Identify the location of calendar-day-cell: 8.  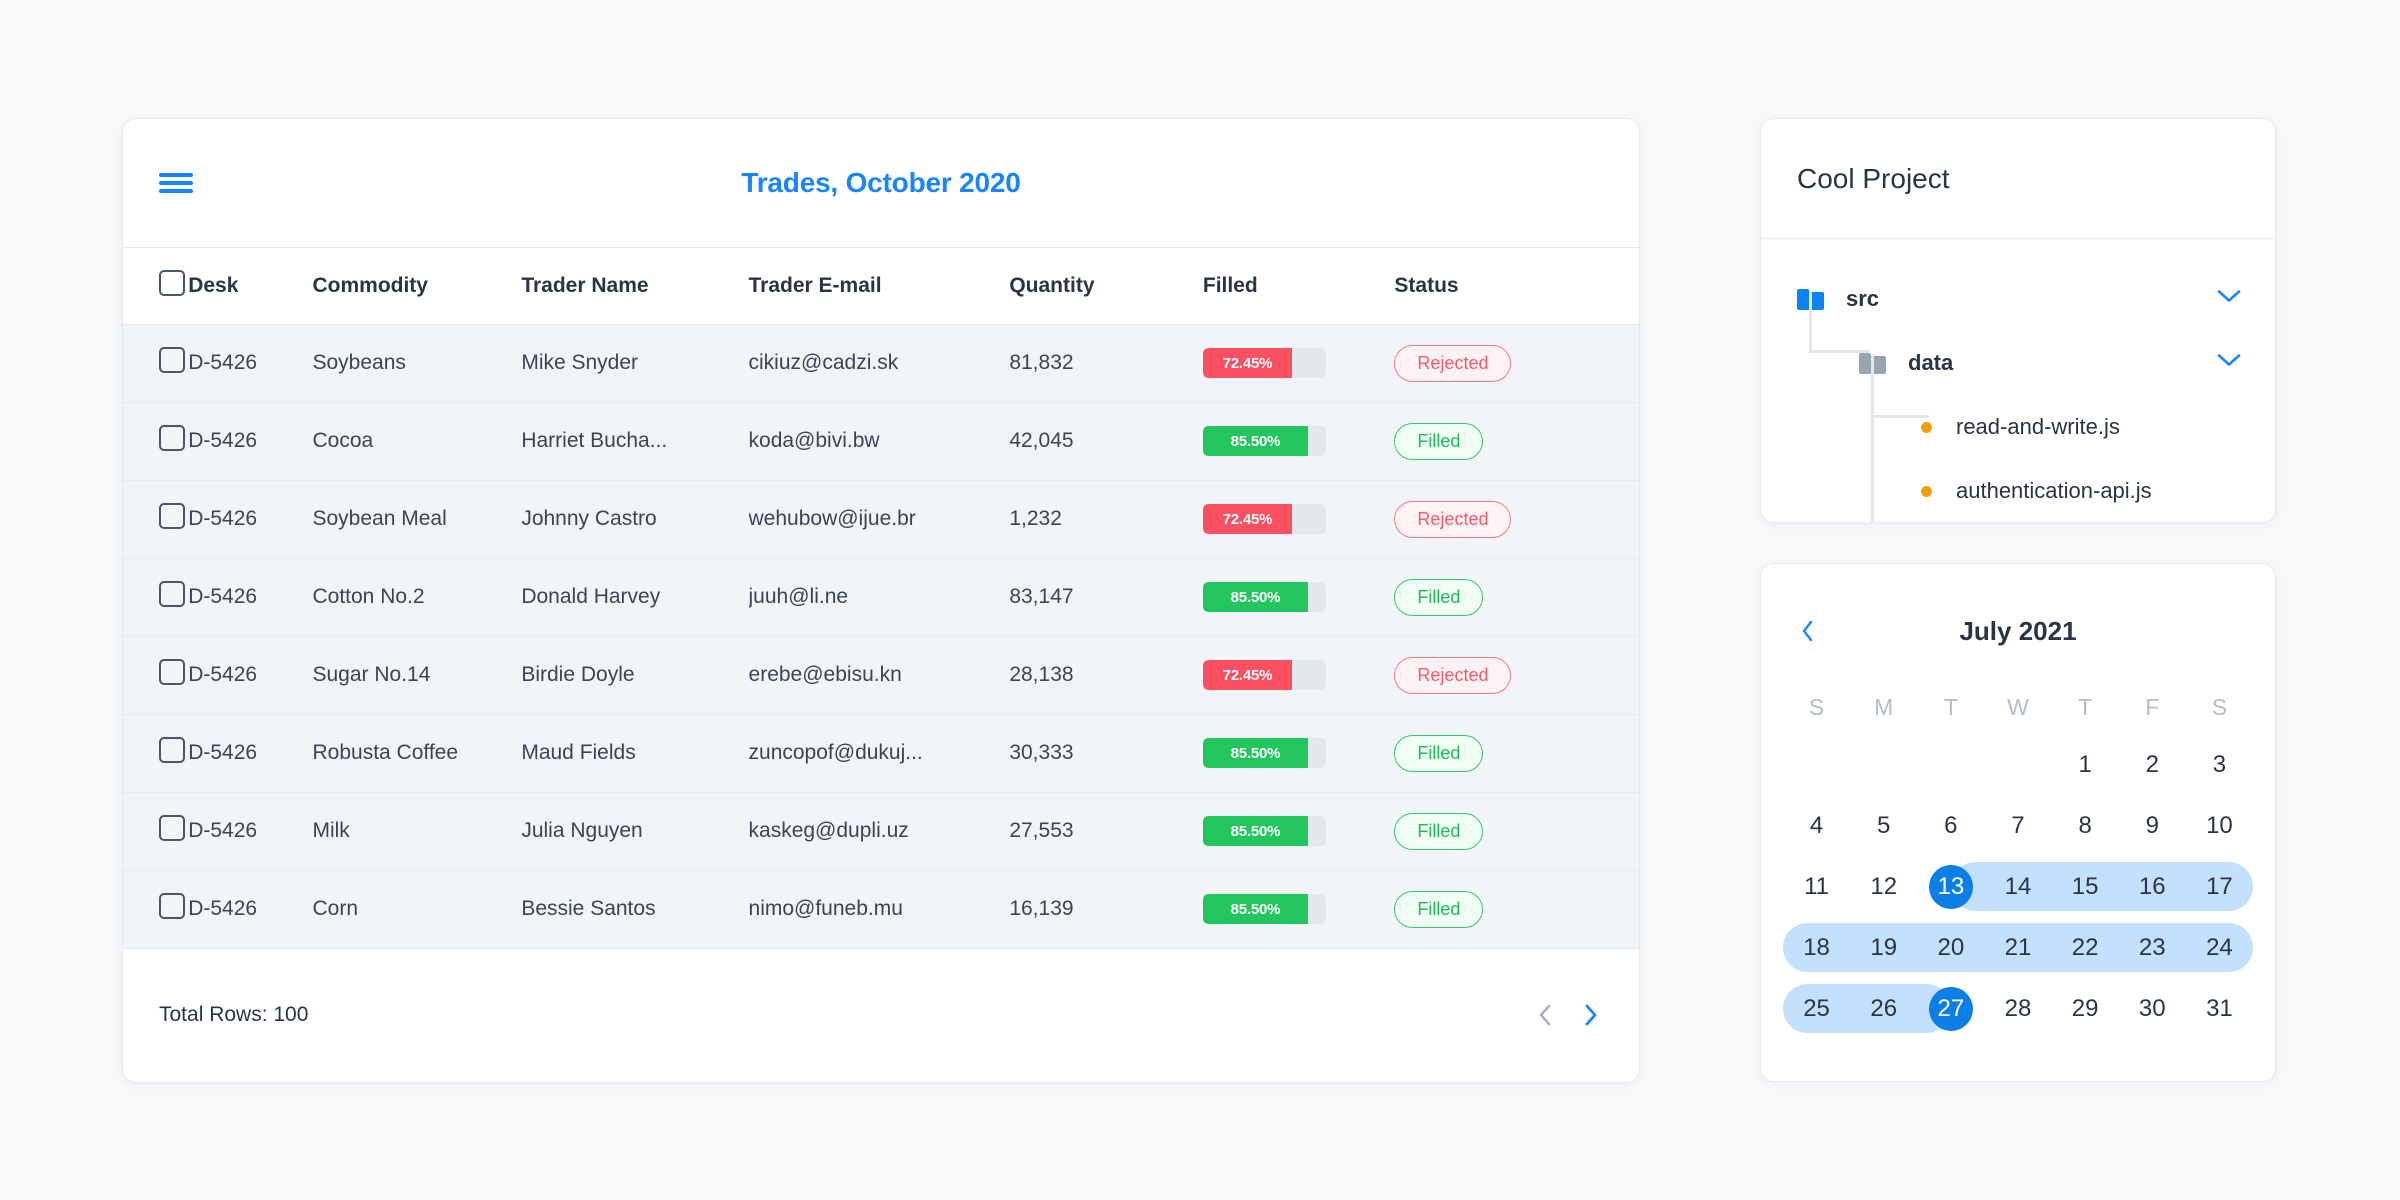
(2085, 825).